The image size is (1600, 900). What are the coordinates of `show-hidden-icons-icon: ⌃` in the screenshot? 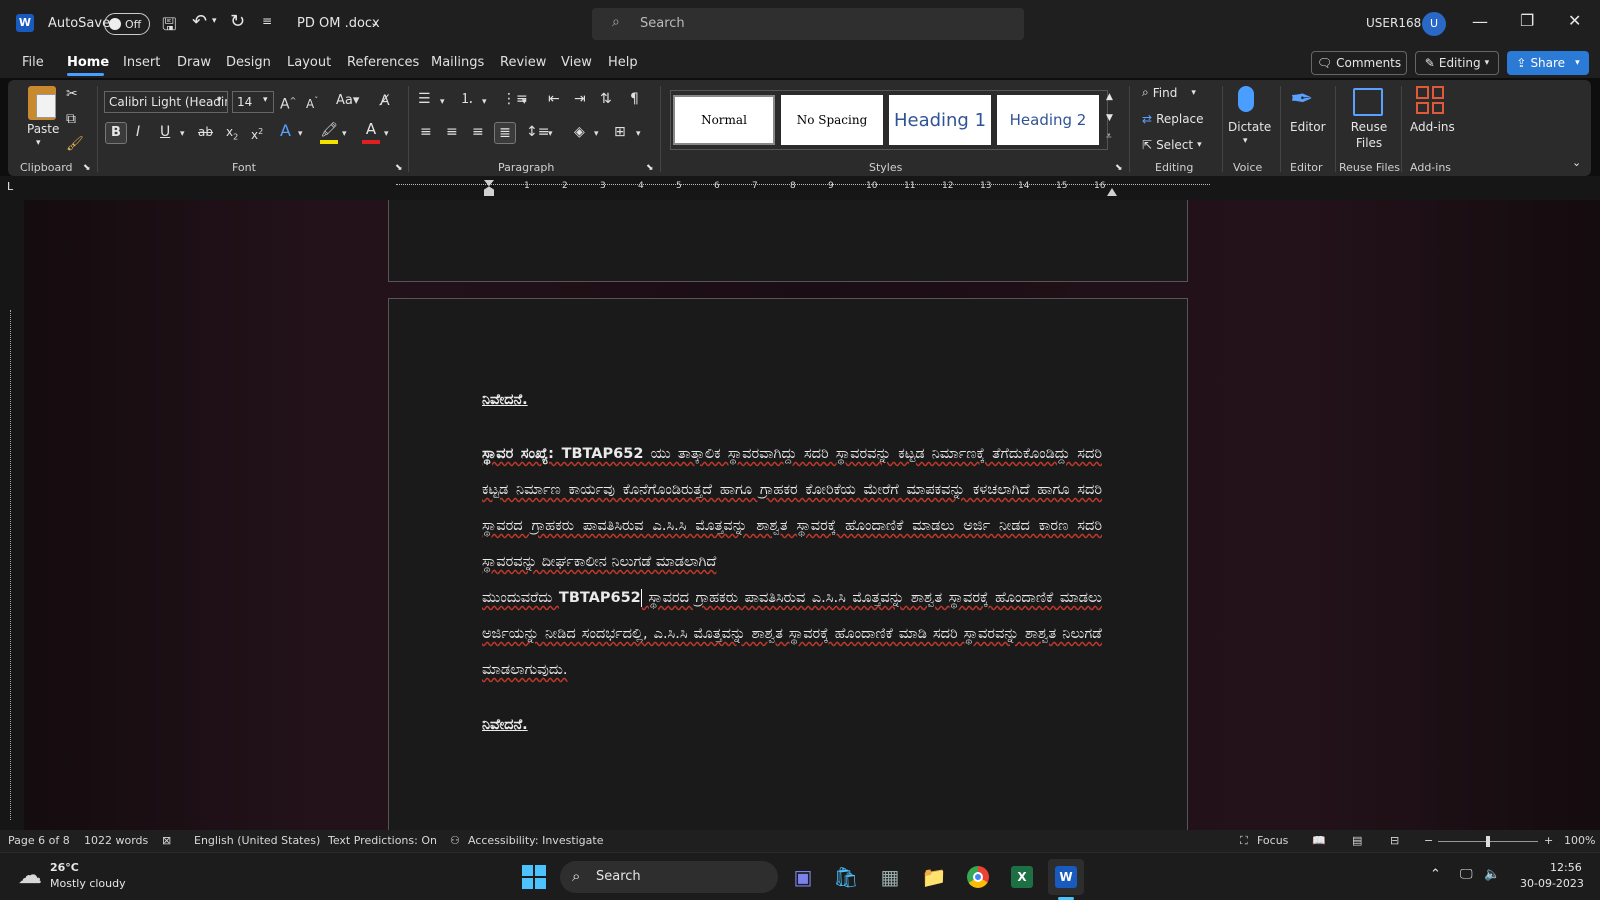 It's located at (1435, 874).